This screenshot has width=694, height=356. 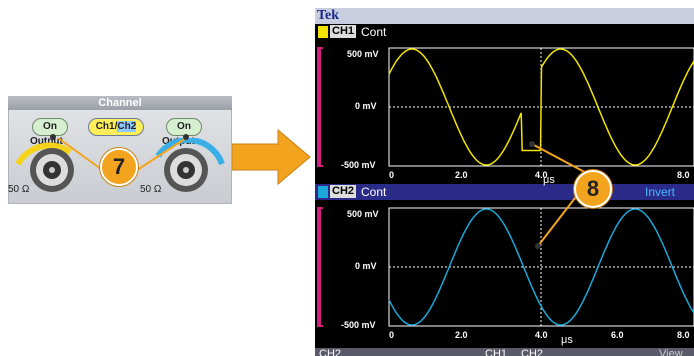 I want to click on ch2-x-unit: μs, so click(x=567, y=340).